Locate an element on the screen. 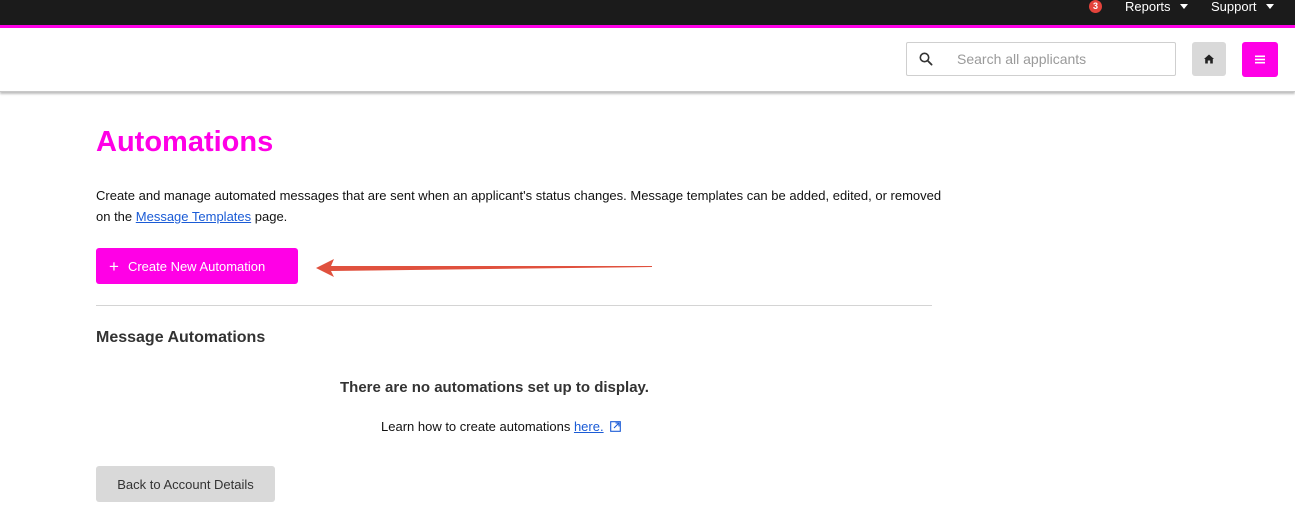  learn-more-text: Learn how to create automations here. is located at coordinates (501, 426).